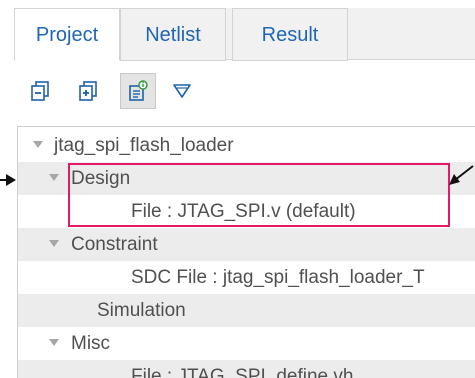 This screenshot has height=378, width=475. I want to click on tree-row-constraint: Constraint, so click(246, 244).